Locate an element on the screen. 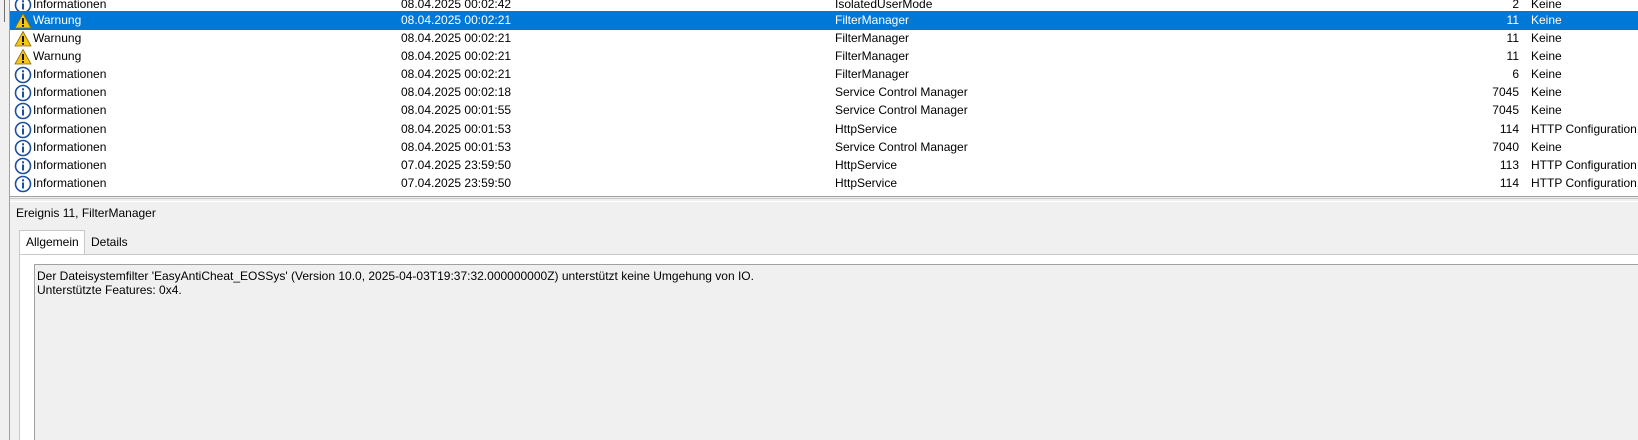 This screenshot has width=1638, height=440. event-id: 7040 is located at coordinates (1505, 147).